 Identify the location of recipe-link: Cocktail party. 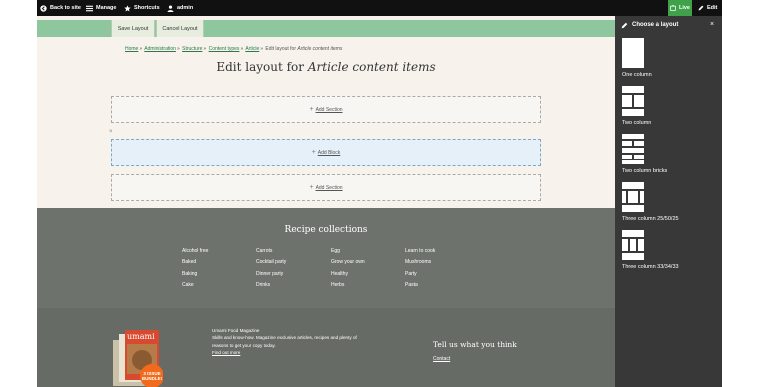
(271, 262).